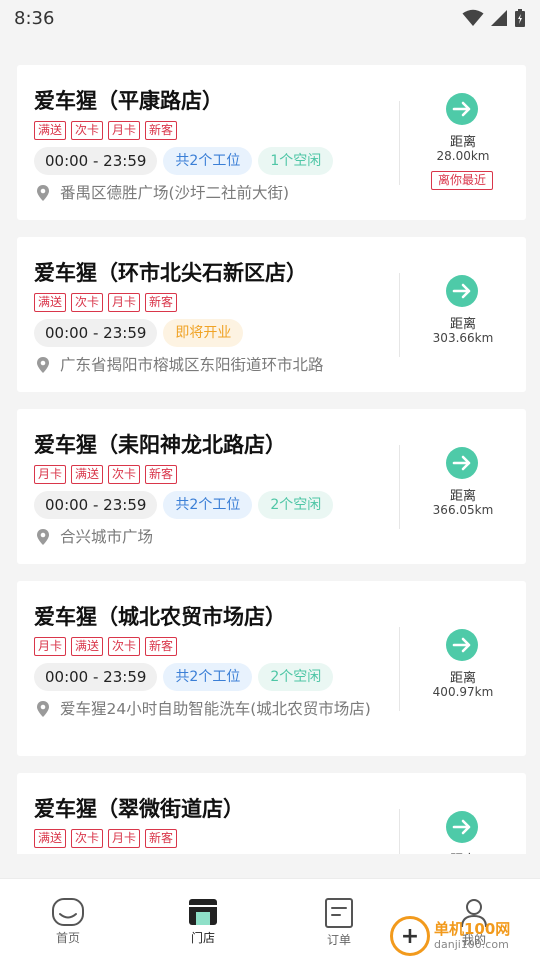 This screenshot has height=960, width=540. Describe the element at coordinates (338, 940) in the screenshot. I see `tab-label: 订单` at that location.